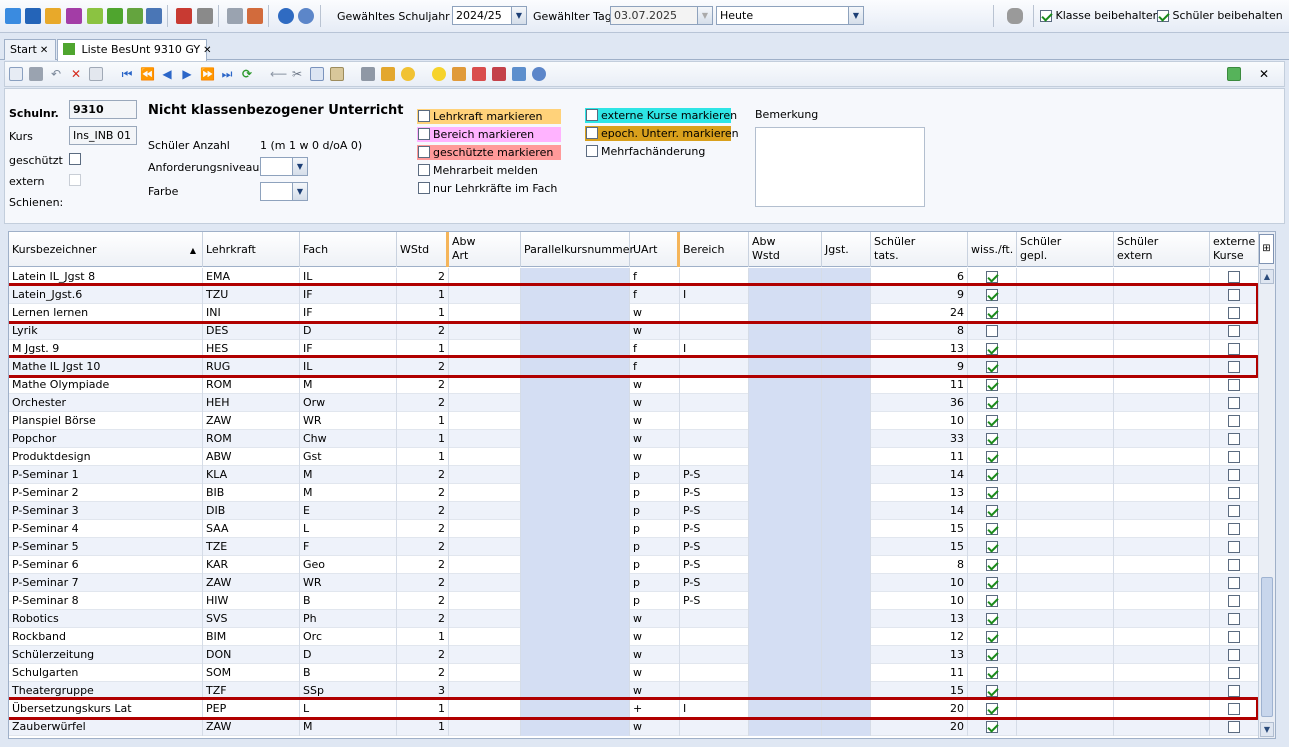 The image size is (1289, 747). Describe the element at coordinates (251, 421) in the screenshot. I see `cell-lehrkraft: ZAW` at that location.